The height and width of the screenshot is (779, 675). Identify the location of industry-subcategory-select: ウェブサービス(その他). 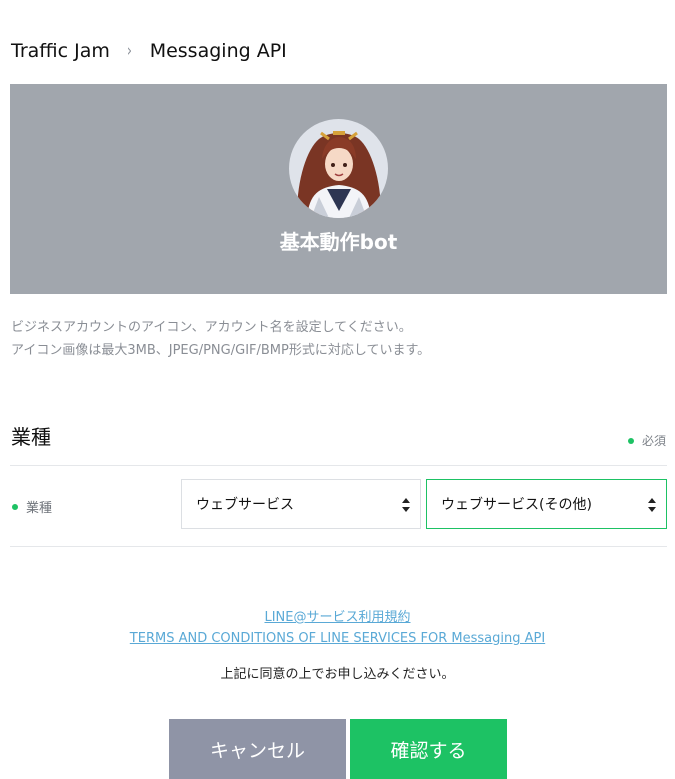
(546, 504).